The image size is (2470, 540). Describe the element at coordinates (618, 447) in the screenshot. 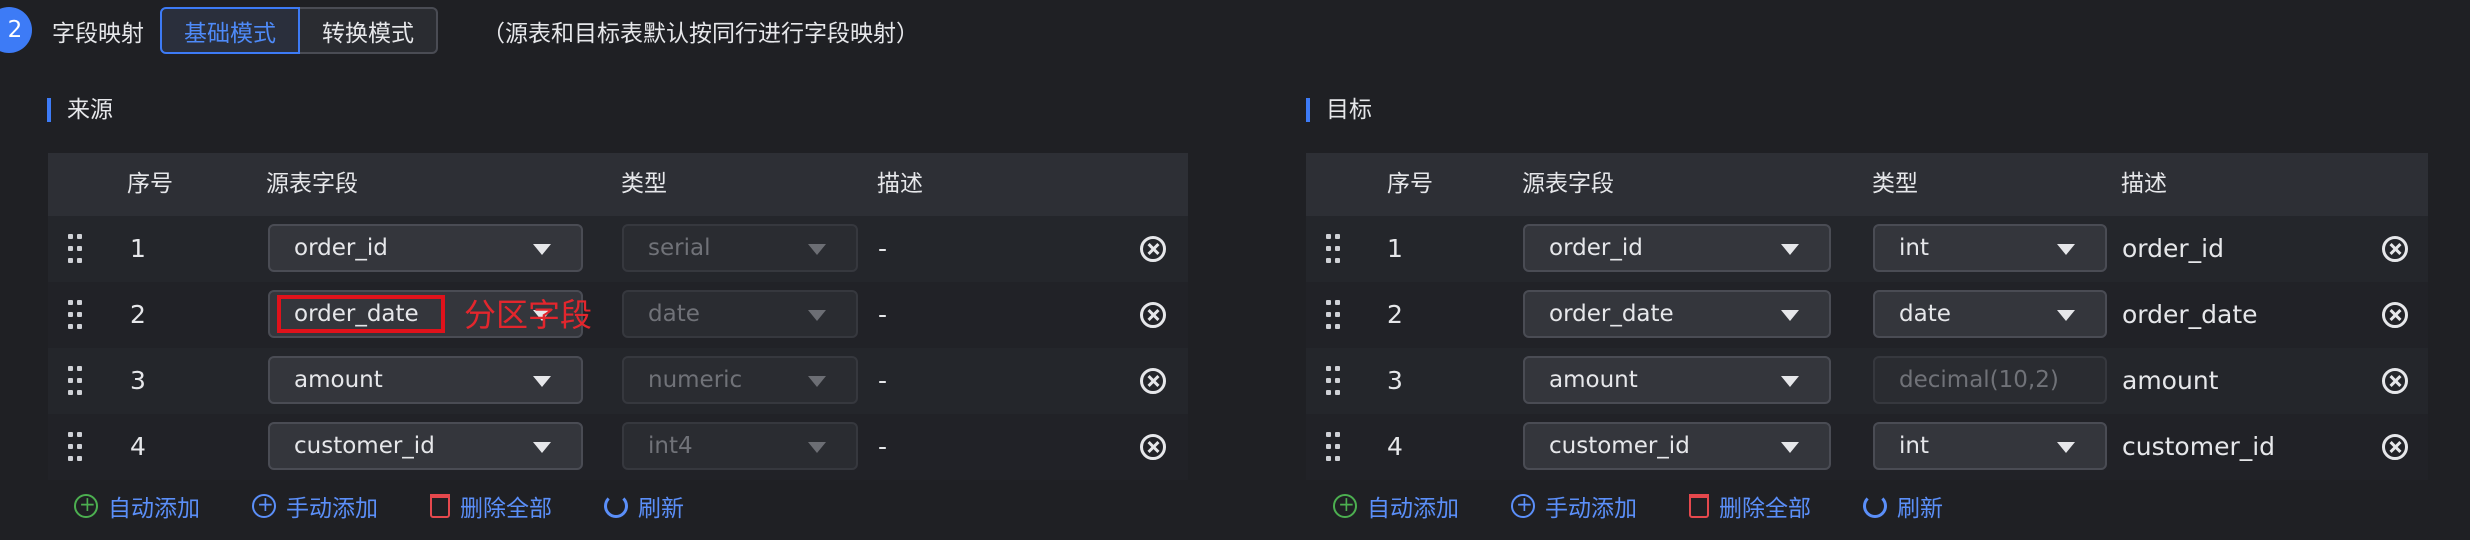

I see `table-row: 4 customer_id int4 -` at that location.